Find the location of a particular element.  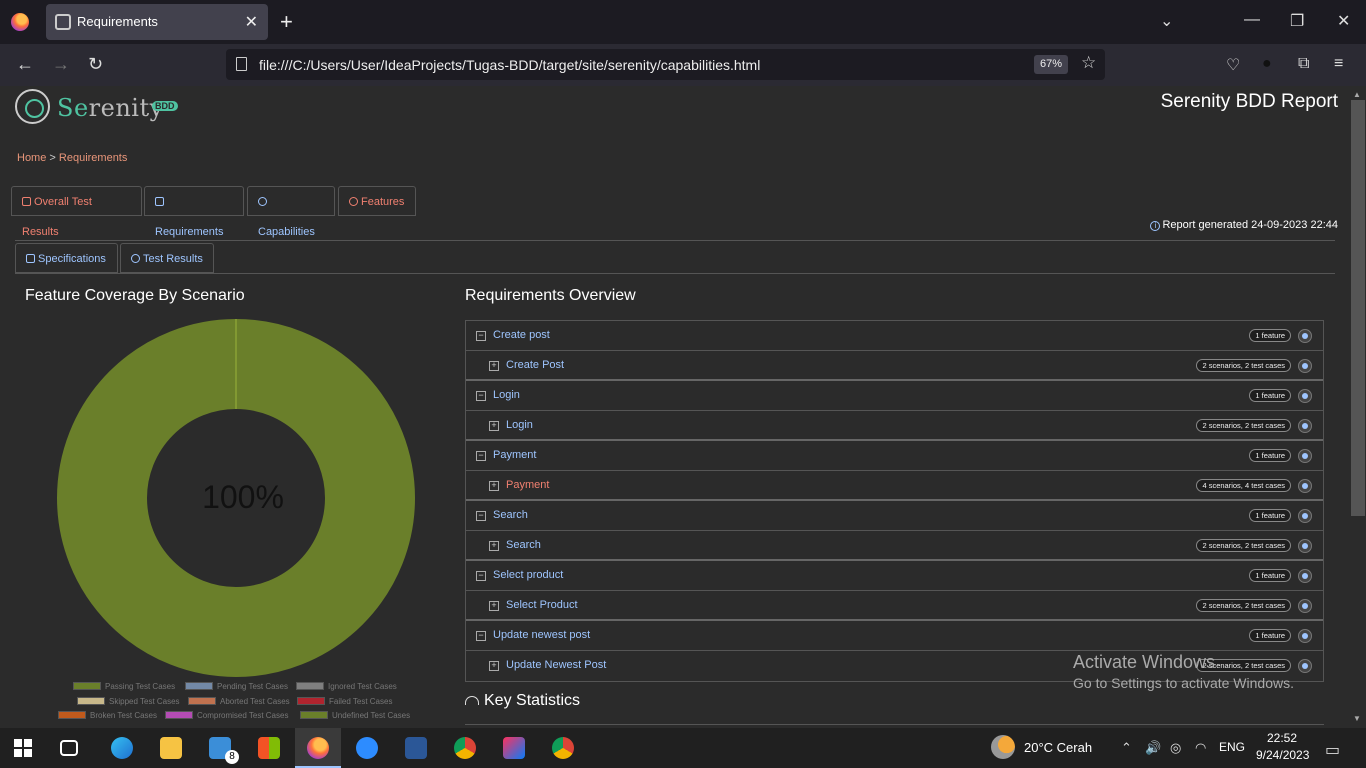

taskbar-store is located at coordinates (269, 748).